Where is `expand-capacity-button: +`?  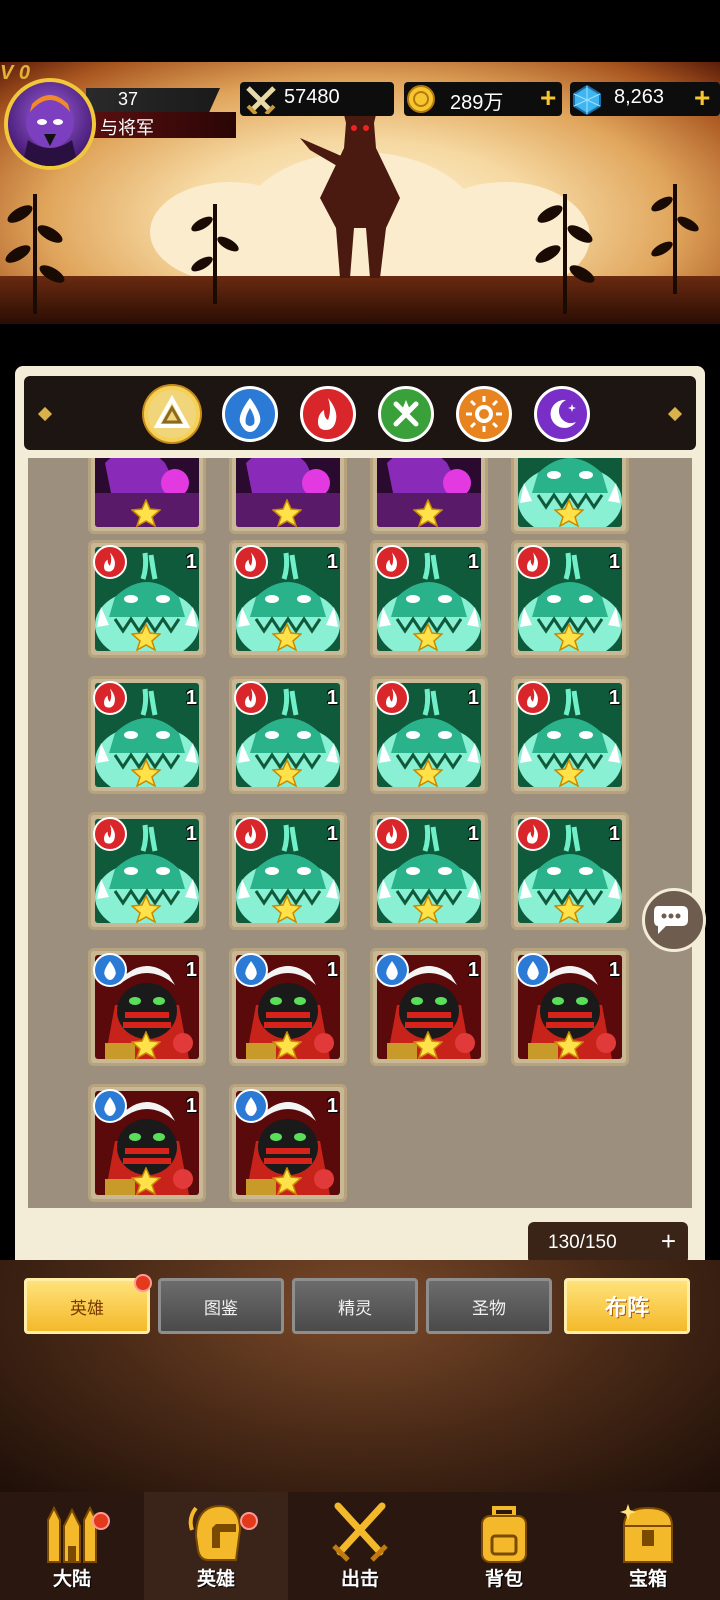 expand-capacity-button: + is located at coordinates (668, 1241).